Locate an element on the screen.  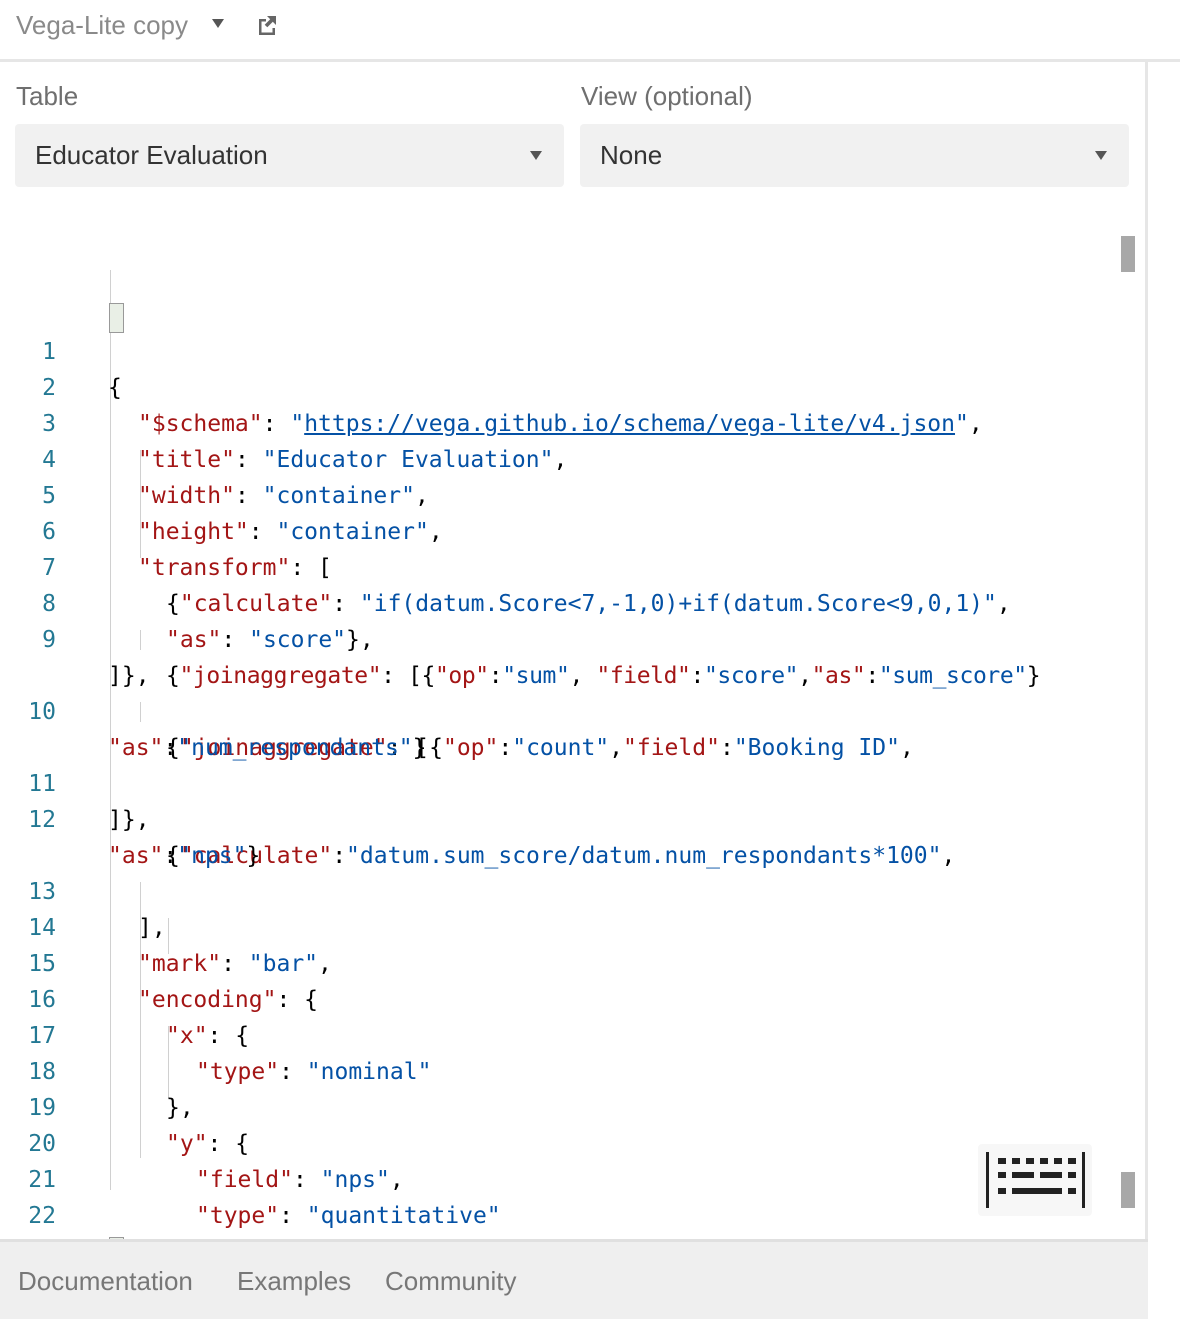
code-line: 16 "x": { is located at coordinates (124, 997).